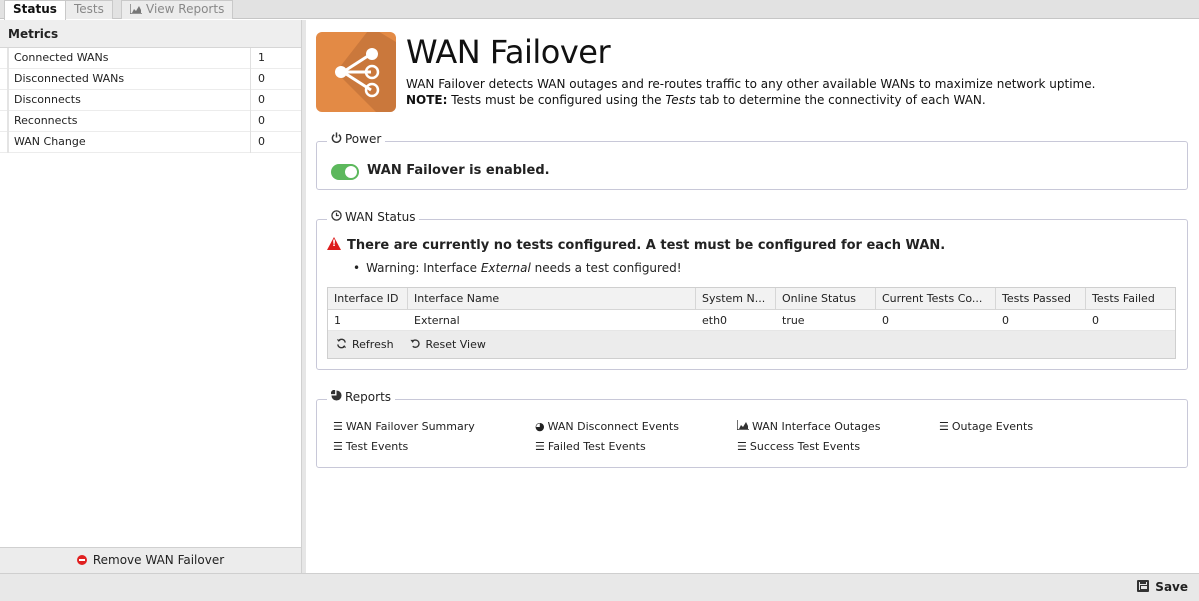 The width and height of the screenshot is (1199, 601). What do you see at coordinates (337, 320) in the screenshot?
I see `table-cell: 1` at bounding box center [337, 320].